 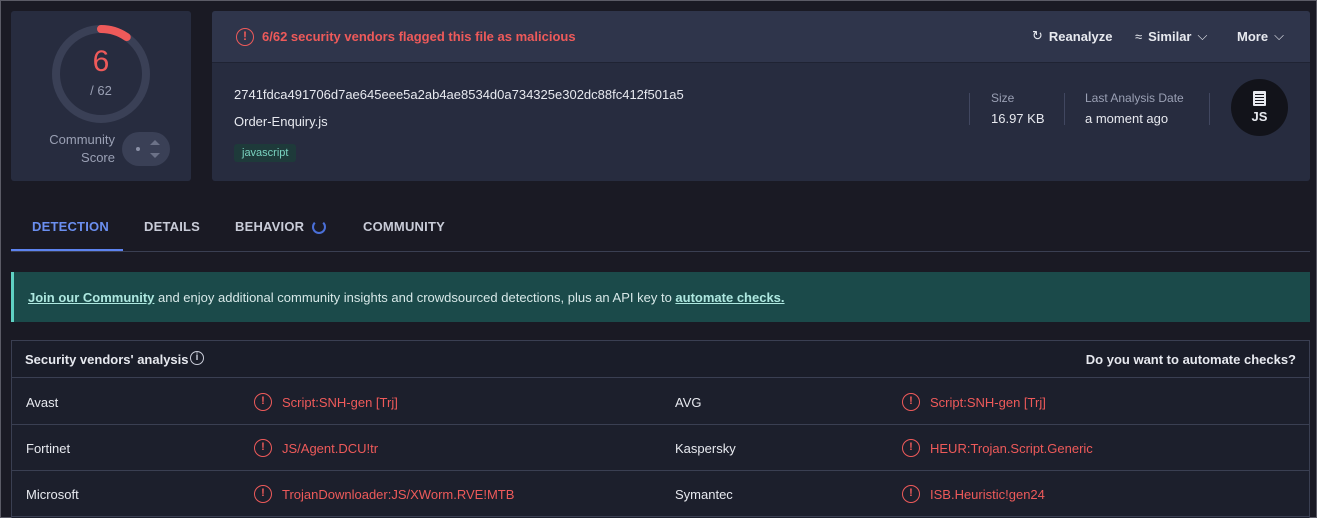 I want to click on tab-community-label: COMMUNITY, so click(x=404, y=226).